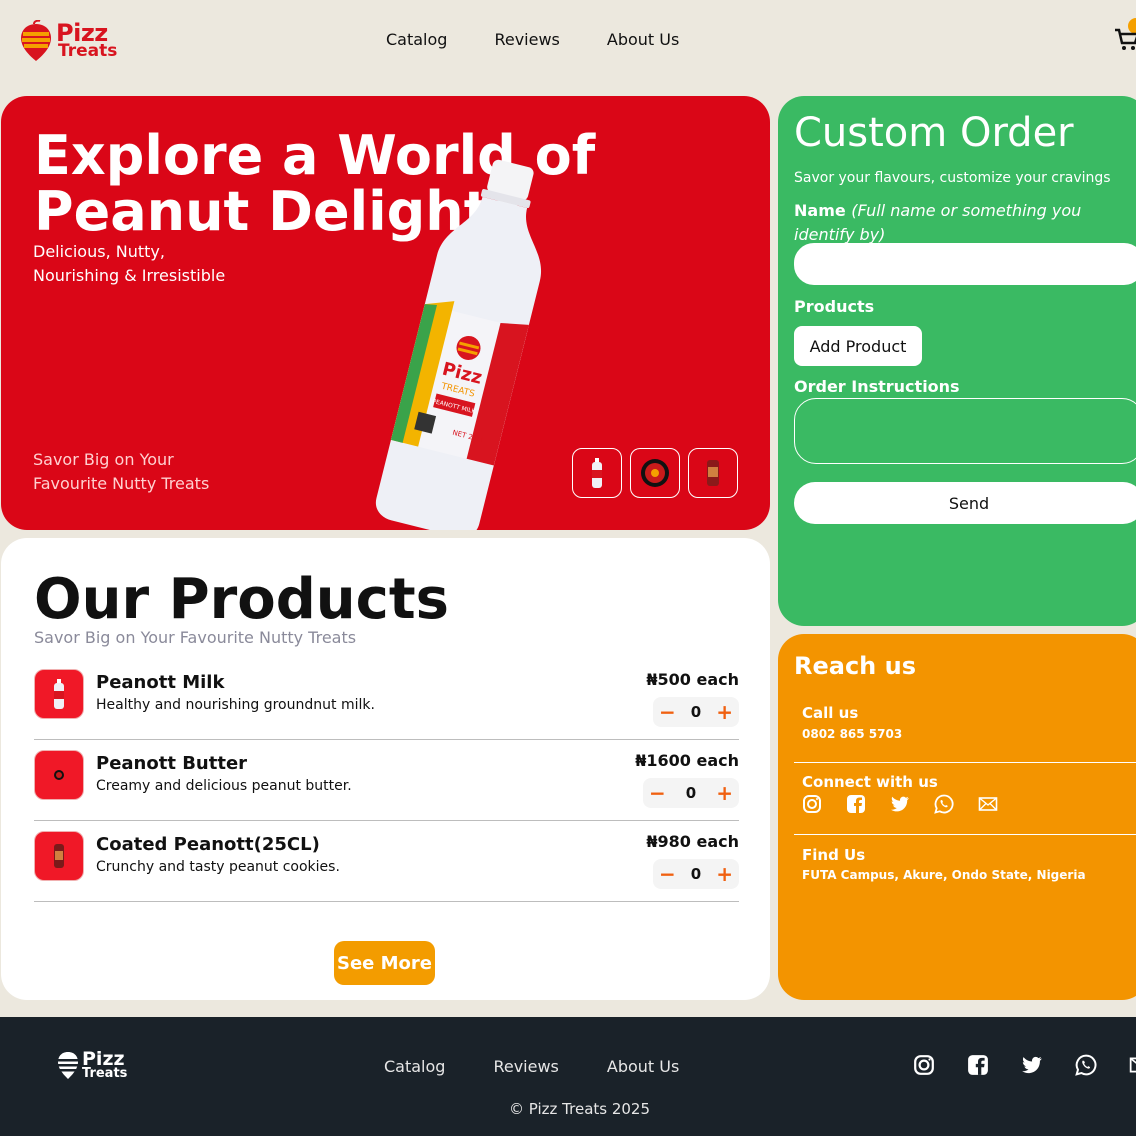  I want to click on product-desc: Crunchy and tasty peanut cookies., so click(218, 867).